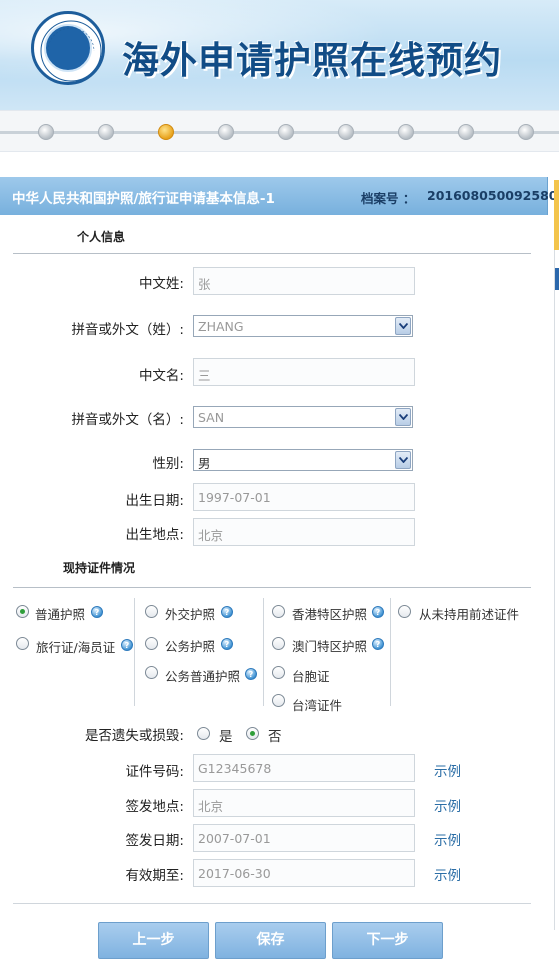  Describe the element at coordinates (154, 535) in the screenshot. I see `birthplace-label: 出生地点:` at that location.